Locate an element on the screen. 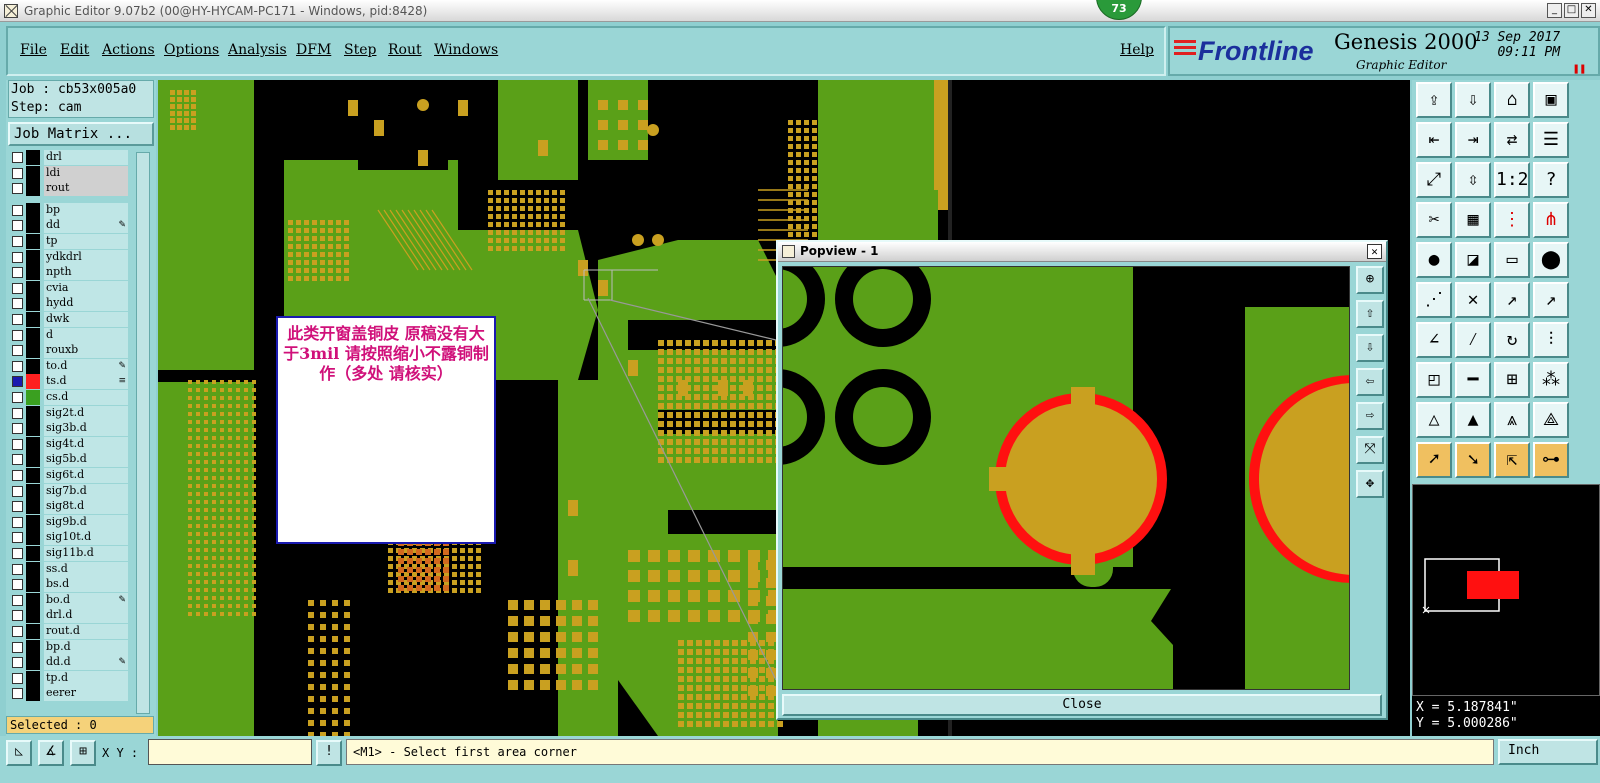  popview-pan-right-icon: ⇨ is located at coordinates (1370, 416).